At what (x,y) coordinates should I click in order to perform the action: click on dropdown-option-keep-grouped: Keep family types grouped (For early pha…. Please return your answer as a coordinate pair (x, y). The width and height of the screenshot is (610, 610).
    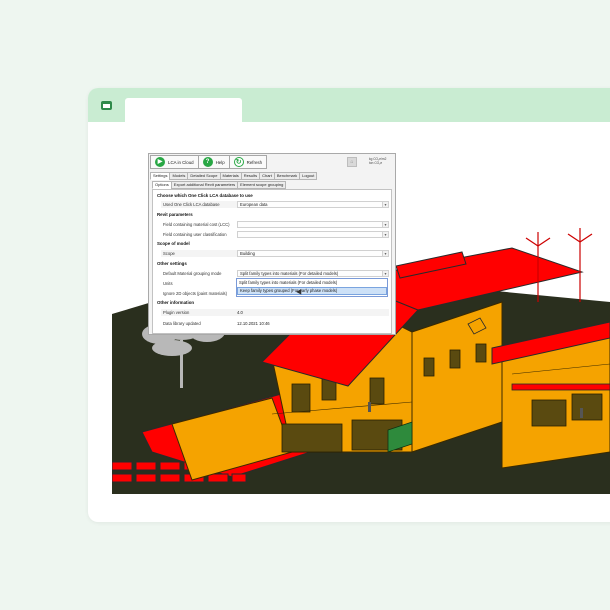
    Looking at the image, I should click on (312, 291).